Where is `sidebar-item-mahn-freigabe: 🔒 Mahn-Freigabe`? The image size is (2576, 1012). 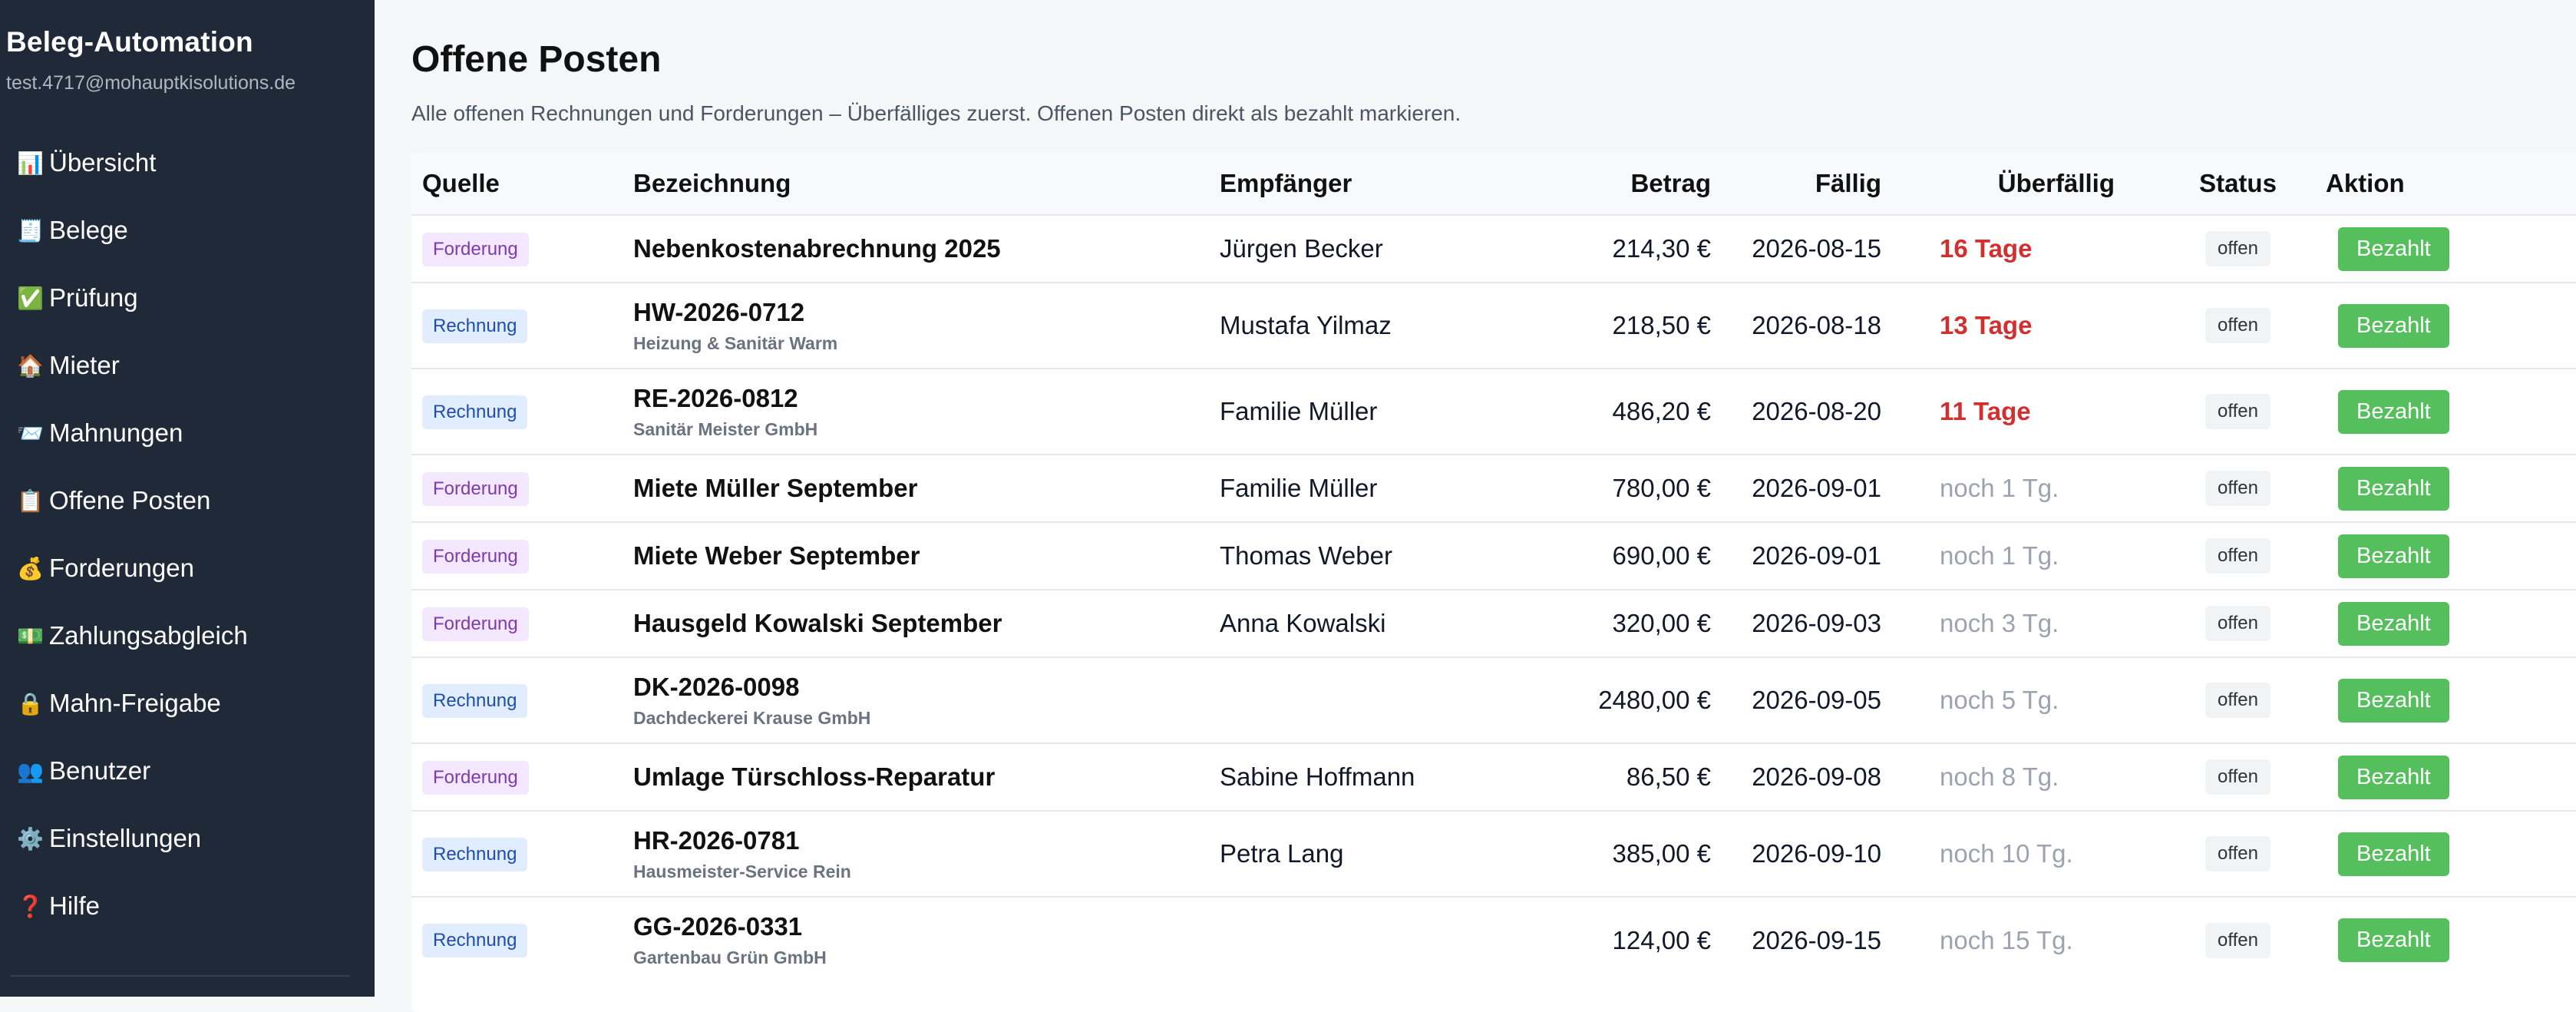 sidebar-item-mahn-freigabe: 🔒 Mahn-Freigabe is located at coordinates (187, 704).